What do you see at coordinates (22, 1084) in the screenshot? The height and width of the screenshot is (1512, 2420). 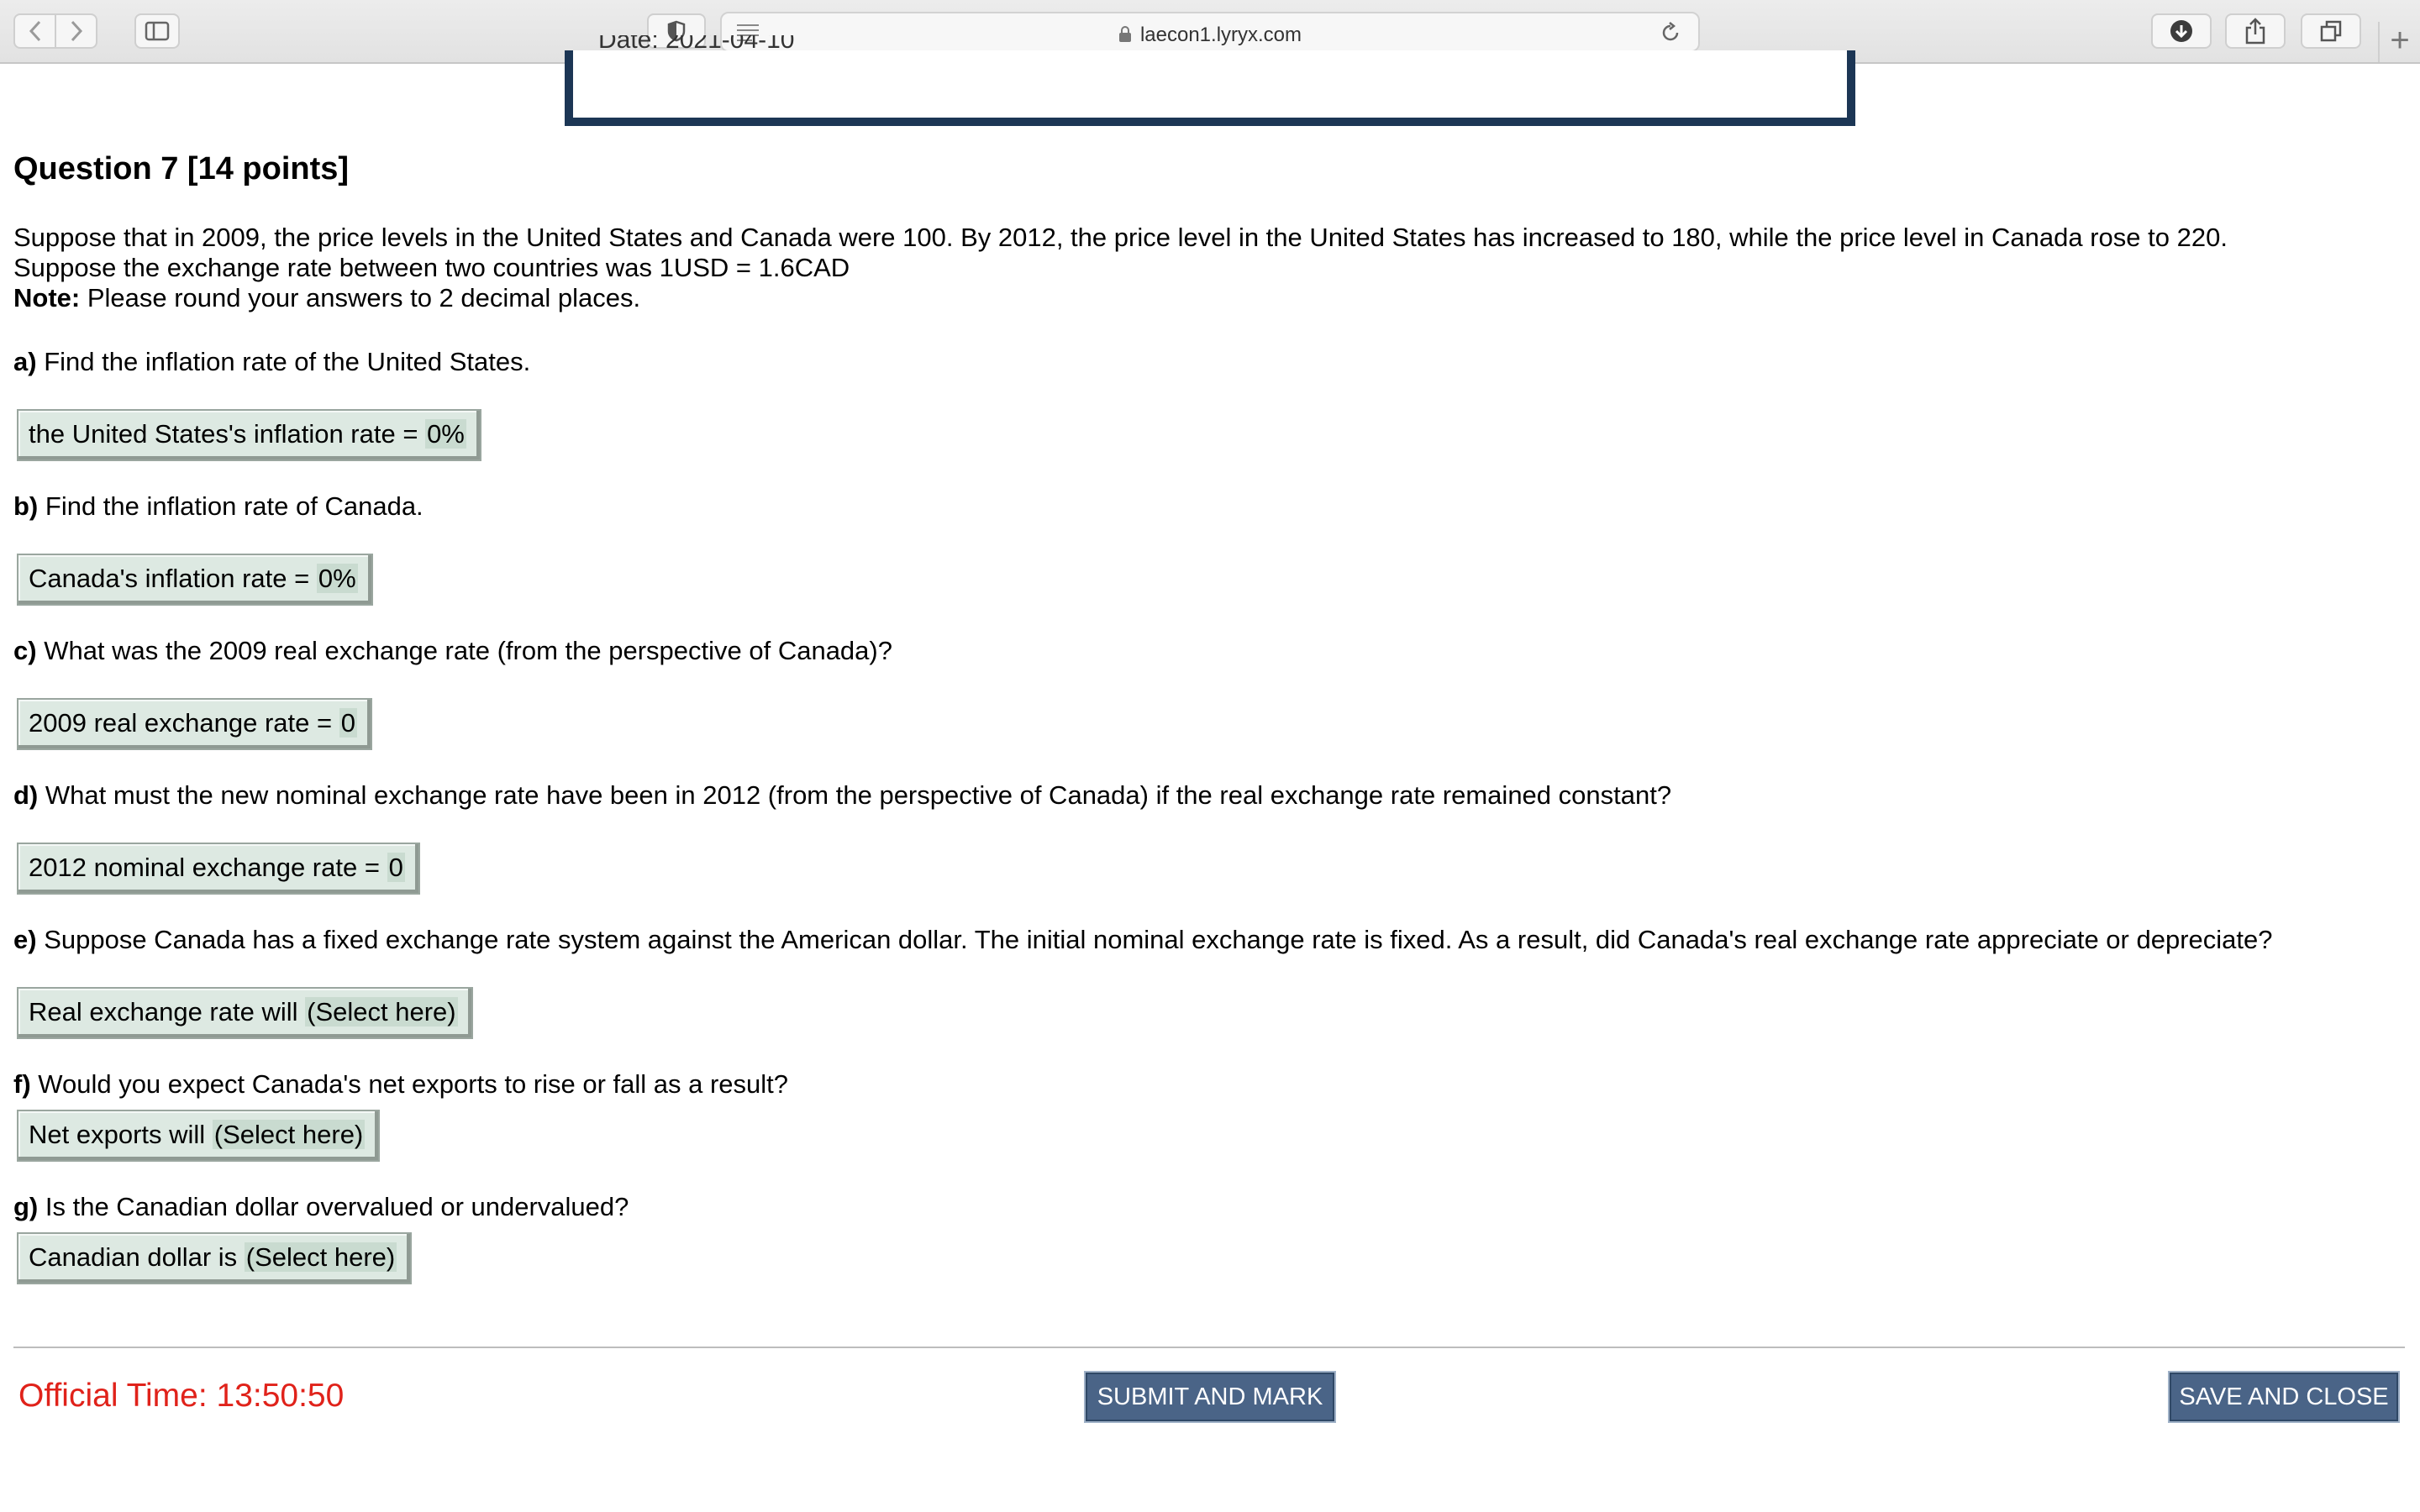 I see `part-label: f)` at bounding box center [22, 1084].